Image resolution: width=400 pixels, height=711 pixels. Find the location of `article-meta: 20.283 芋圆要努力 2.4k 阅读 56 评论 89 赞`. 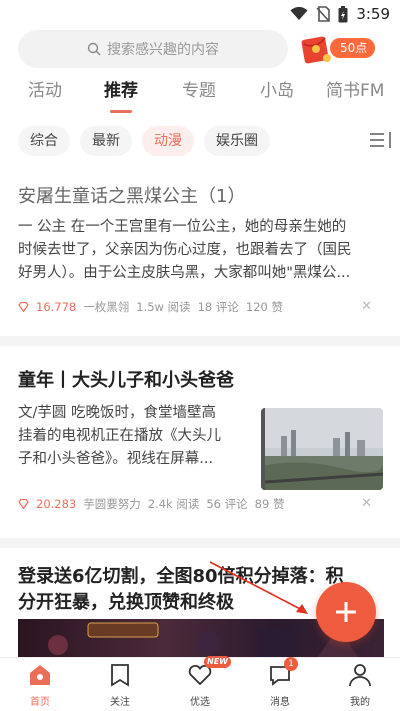

article-meta: 20.283 芋圆要努力 2.4k 阅读 56 评论 89 赞 is located at coordinates (151, 504).